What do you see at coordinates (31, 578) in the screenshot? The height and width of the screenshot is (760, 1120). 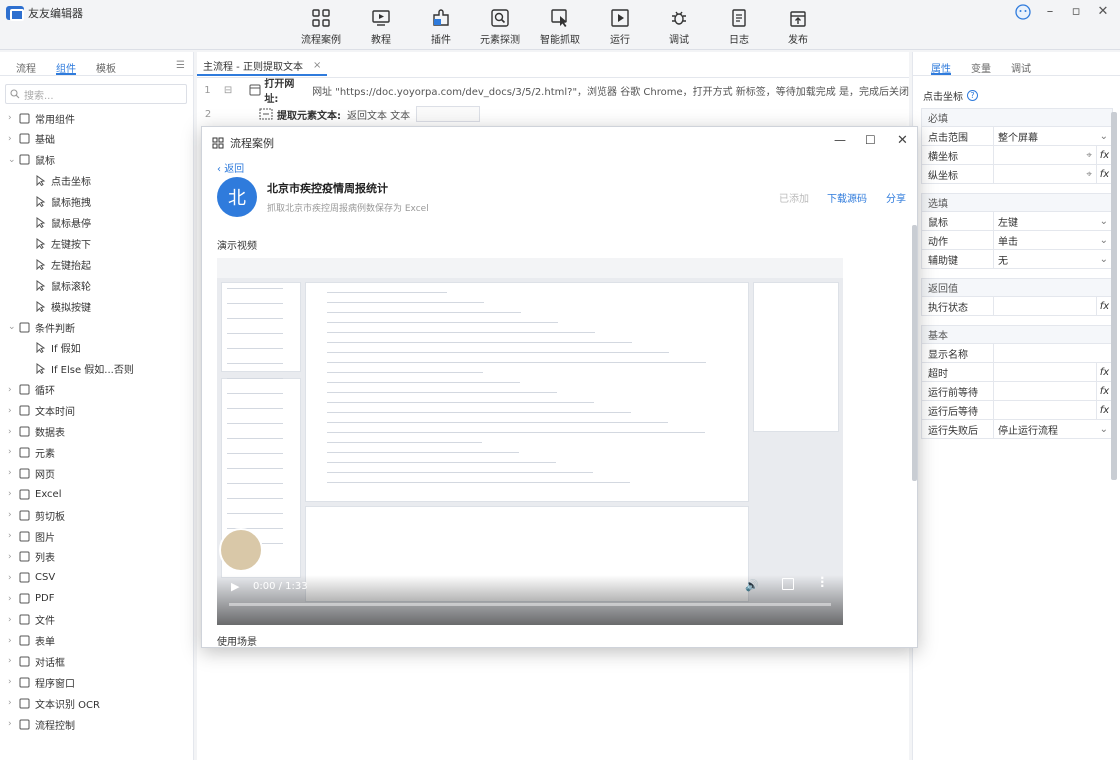 I see `tree-item: › CSV` at bounding box center [31, 578].